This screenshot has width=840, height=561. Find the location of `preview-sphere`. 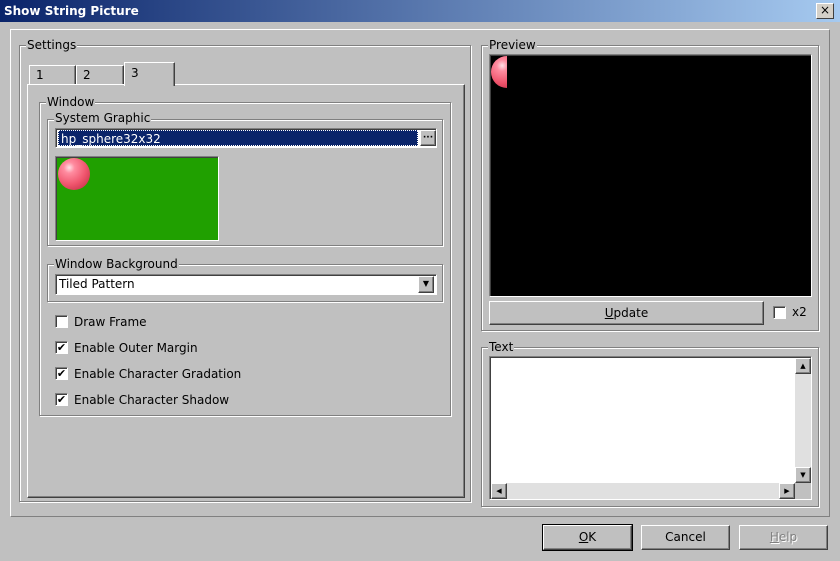

preview-sphere is located at coordinates (499, 72).